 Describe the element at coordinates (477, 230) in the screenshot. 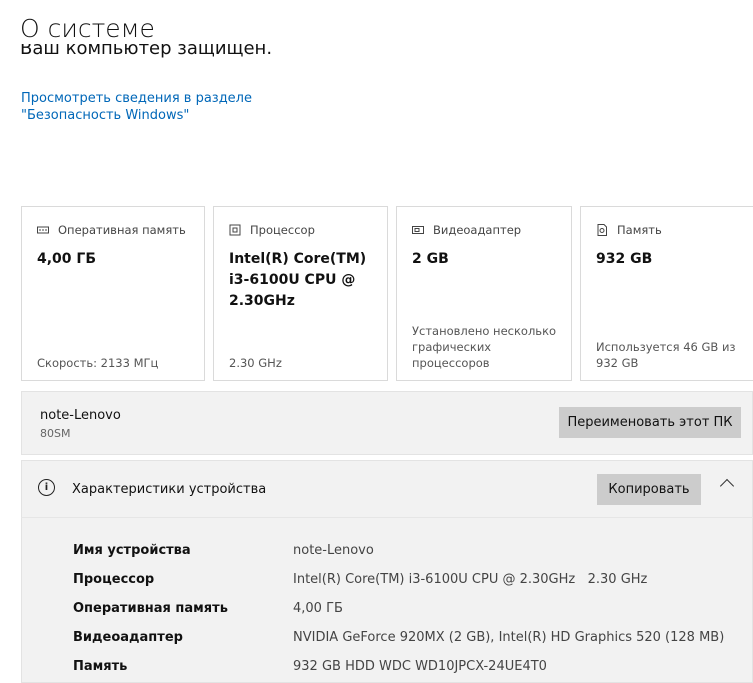

I see `gpu-card-label: Видеоадаптер` at that location.